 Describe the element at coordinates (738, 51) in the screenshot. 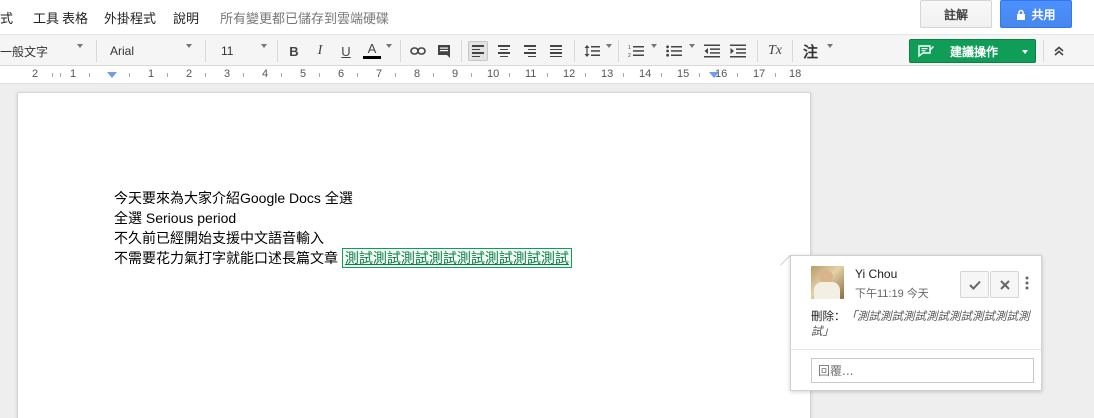

I see `increase-indent-icon` at that location.